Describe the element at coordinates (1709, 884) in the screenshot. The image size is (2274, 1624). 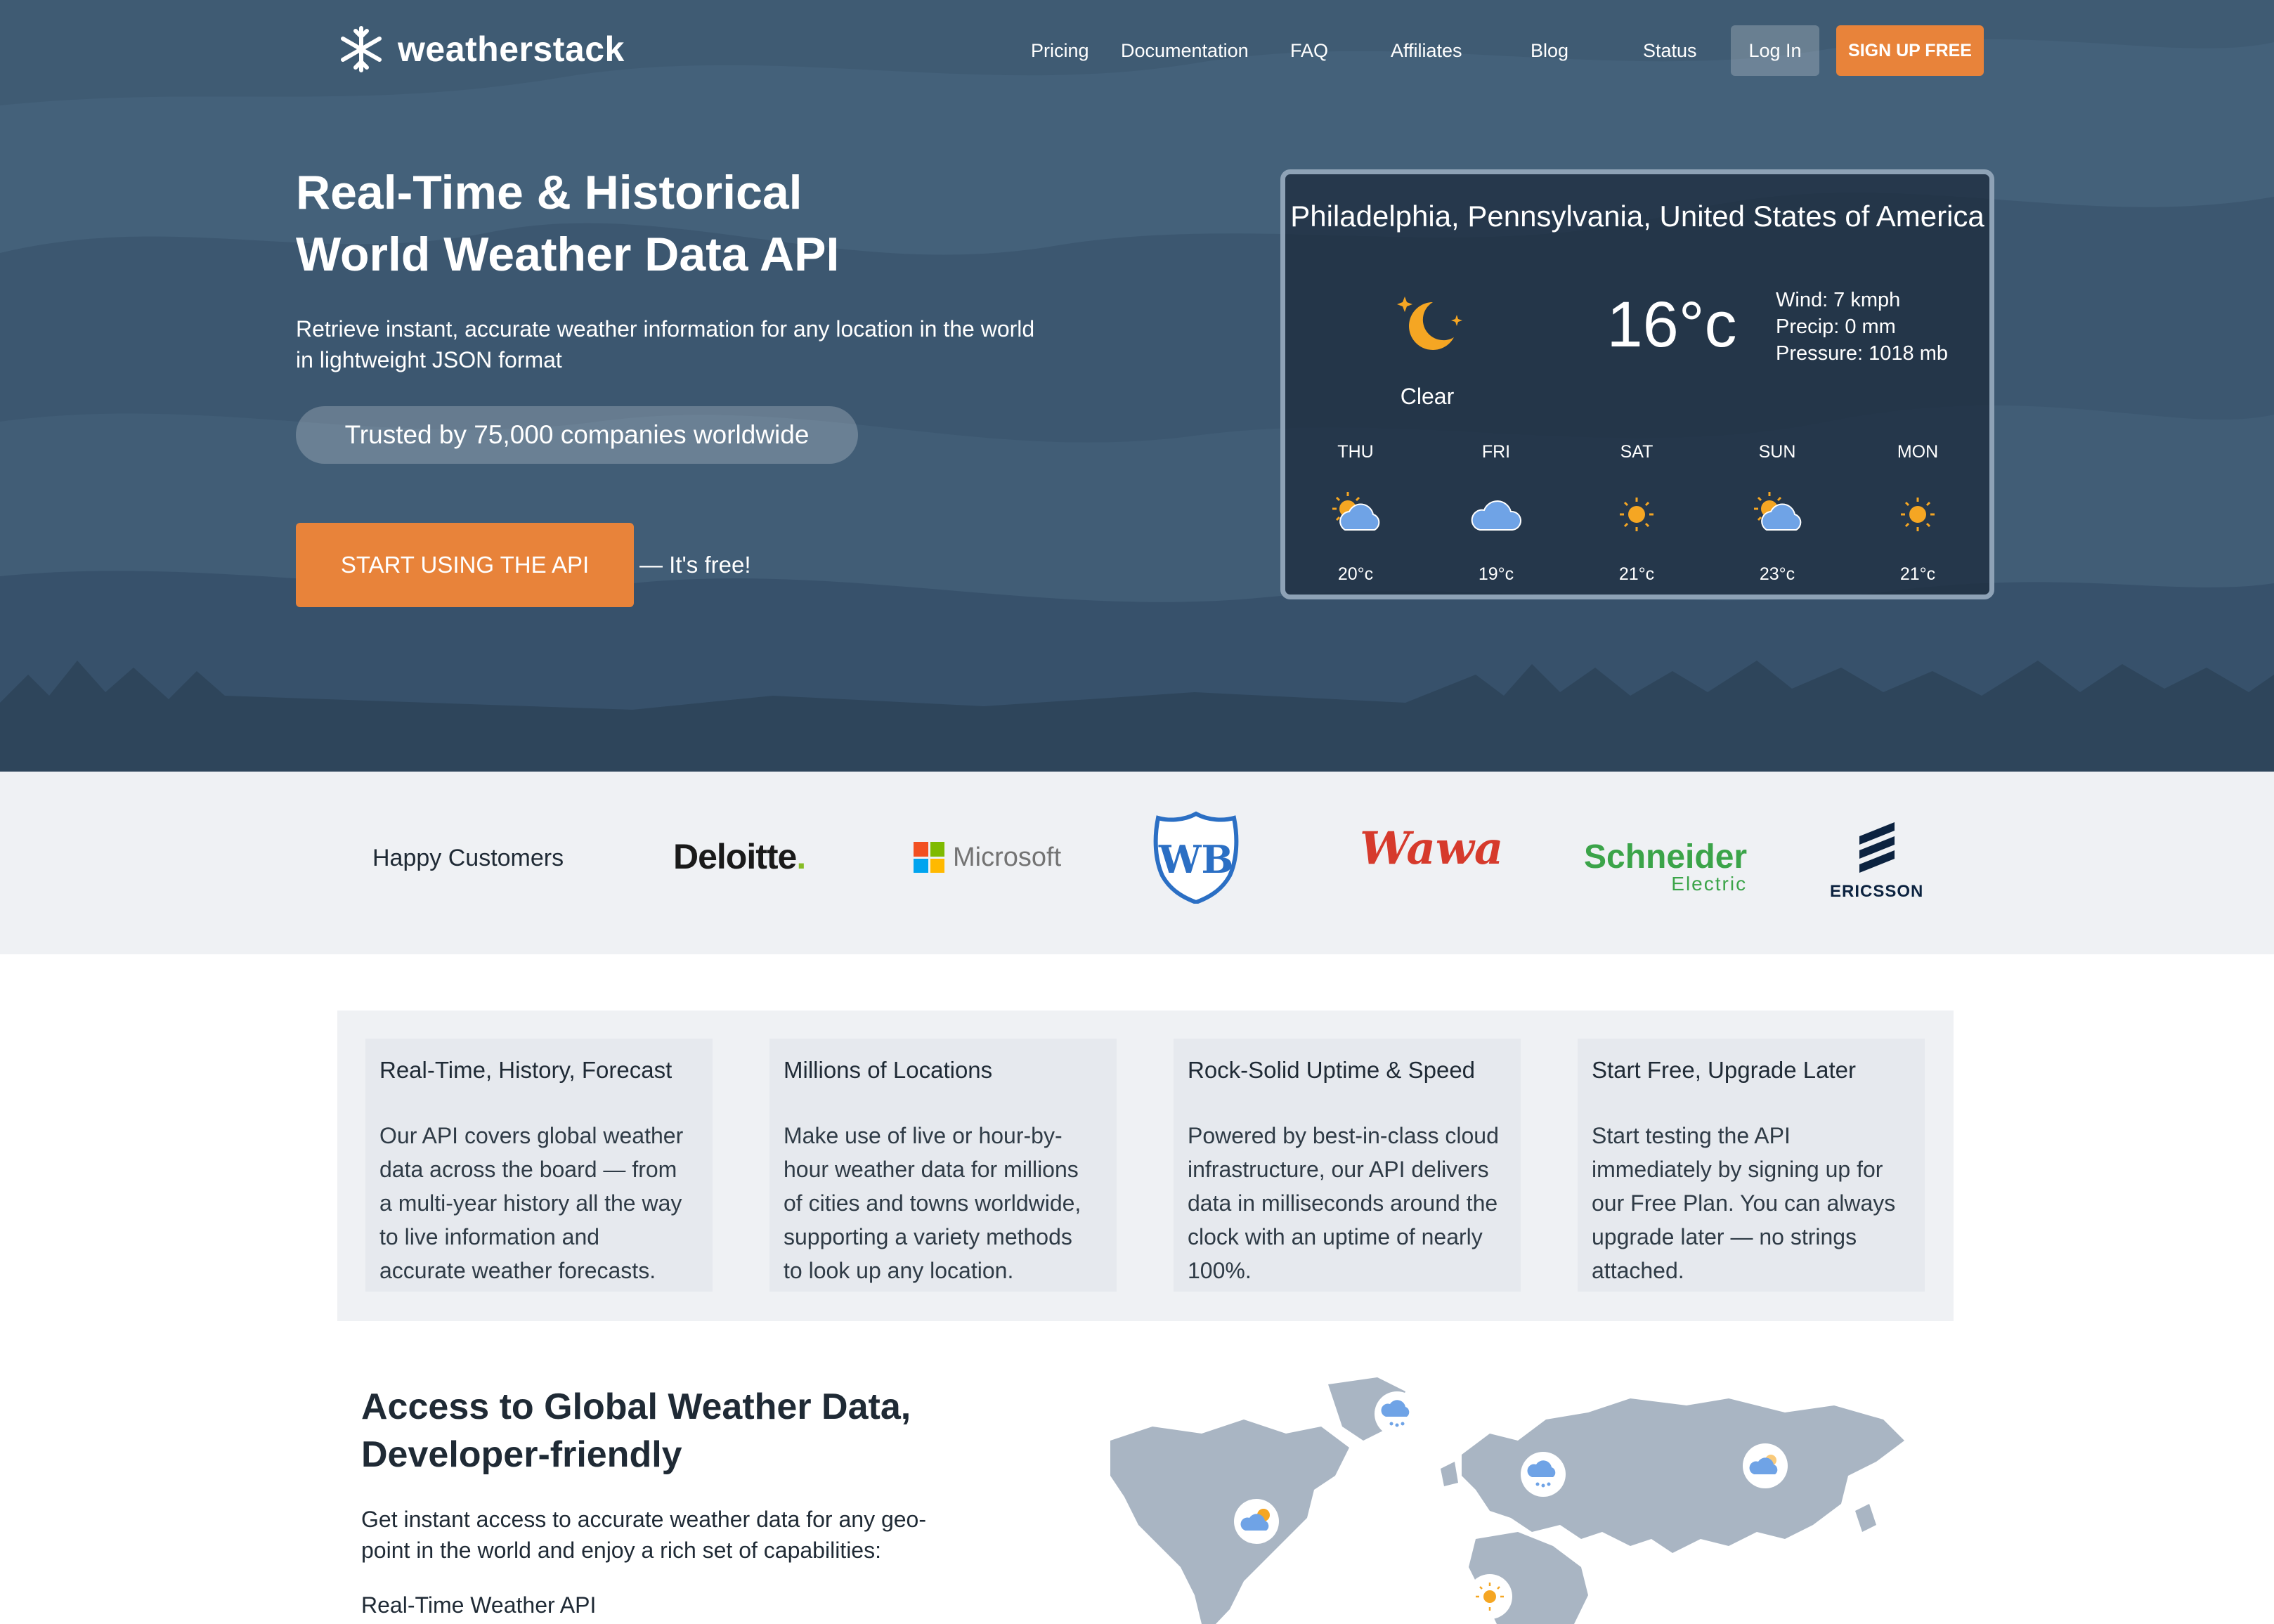
I see `schneider-logo-subtext: Electric` at that location.